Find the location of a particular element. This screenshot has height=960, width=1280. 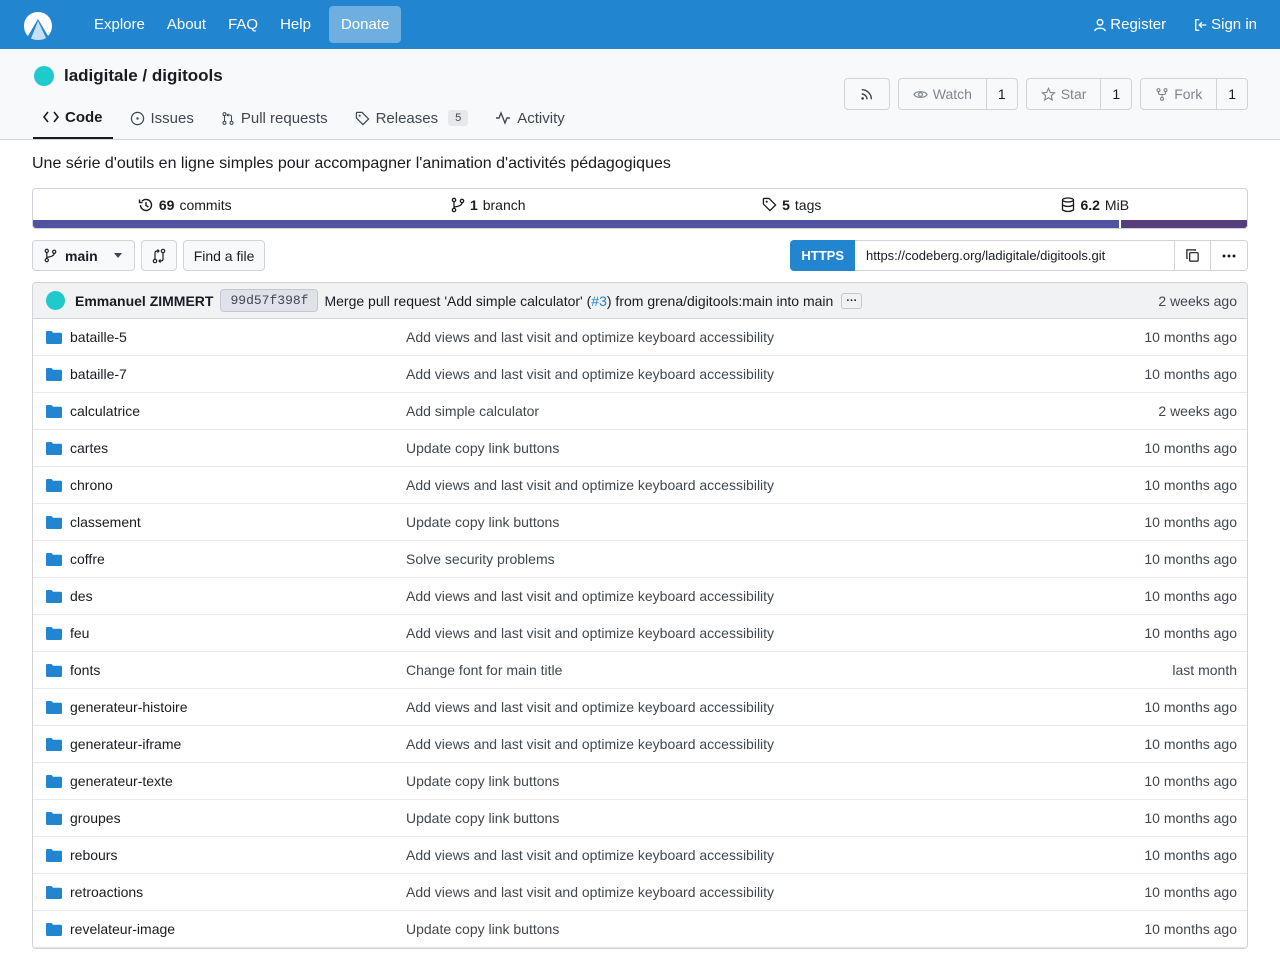

nav-explore: Explore is located at coordinates (119, 24).